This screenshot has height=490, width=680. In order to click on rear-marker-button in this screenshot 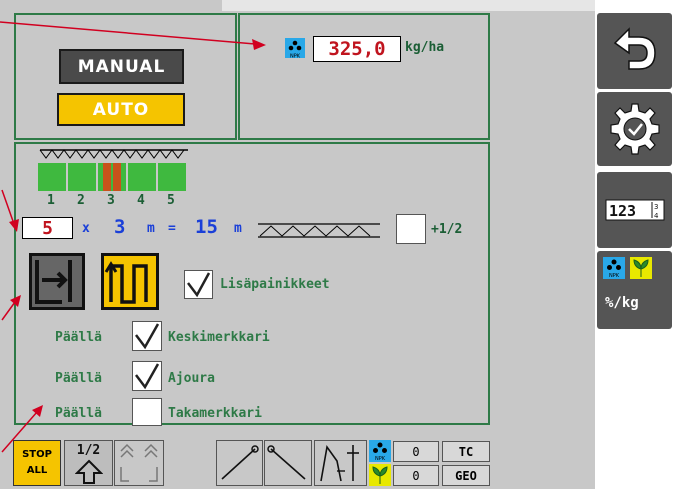, I will do `click(340, 463)`.